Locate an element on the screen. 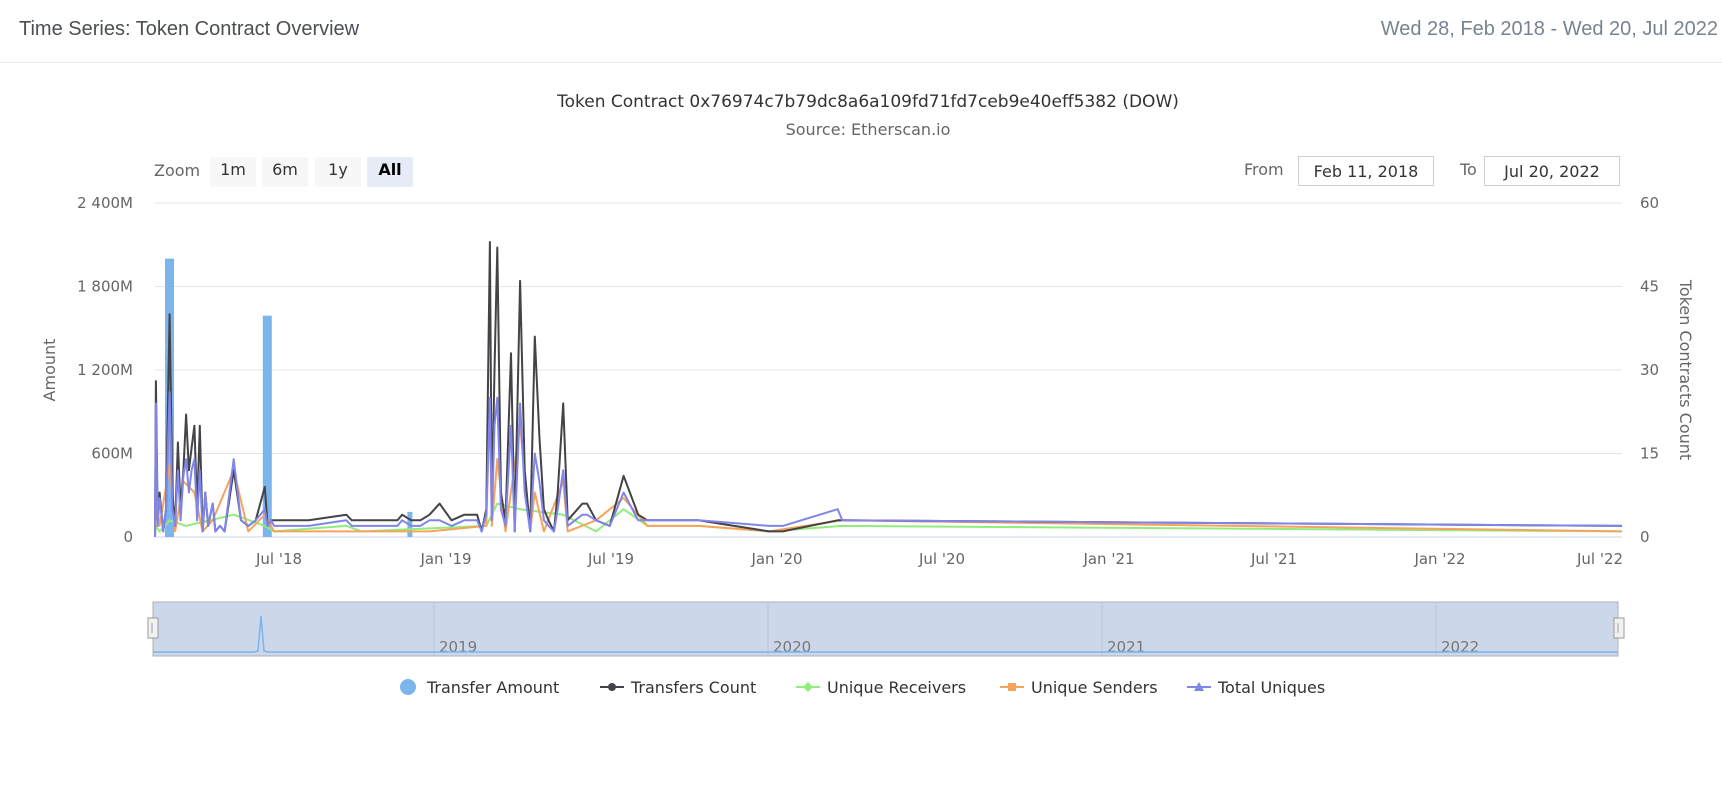  x-tick-1: Jan '19 is located at coordinates (445, 559).